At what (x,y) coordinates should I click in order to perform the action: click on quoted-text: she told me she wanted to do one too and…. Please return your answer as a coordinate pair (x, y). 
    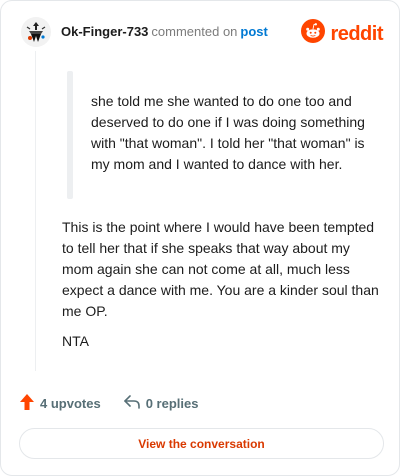
    Looking at the image, I should click on (228, 132).